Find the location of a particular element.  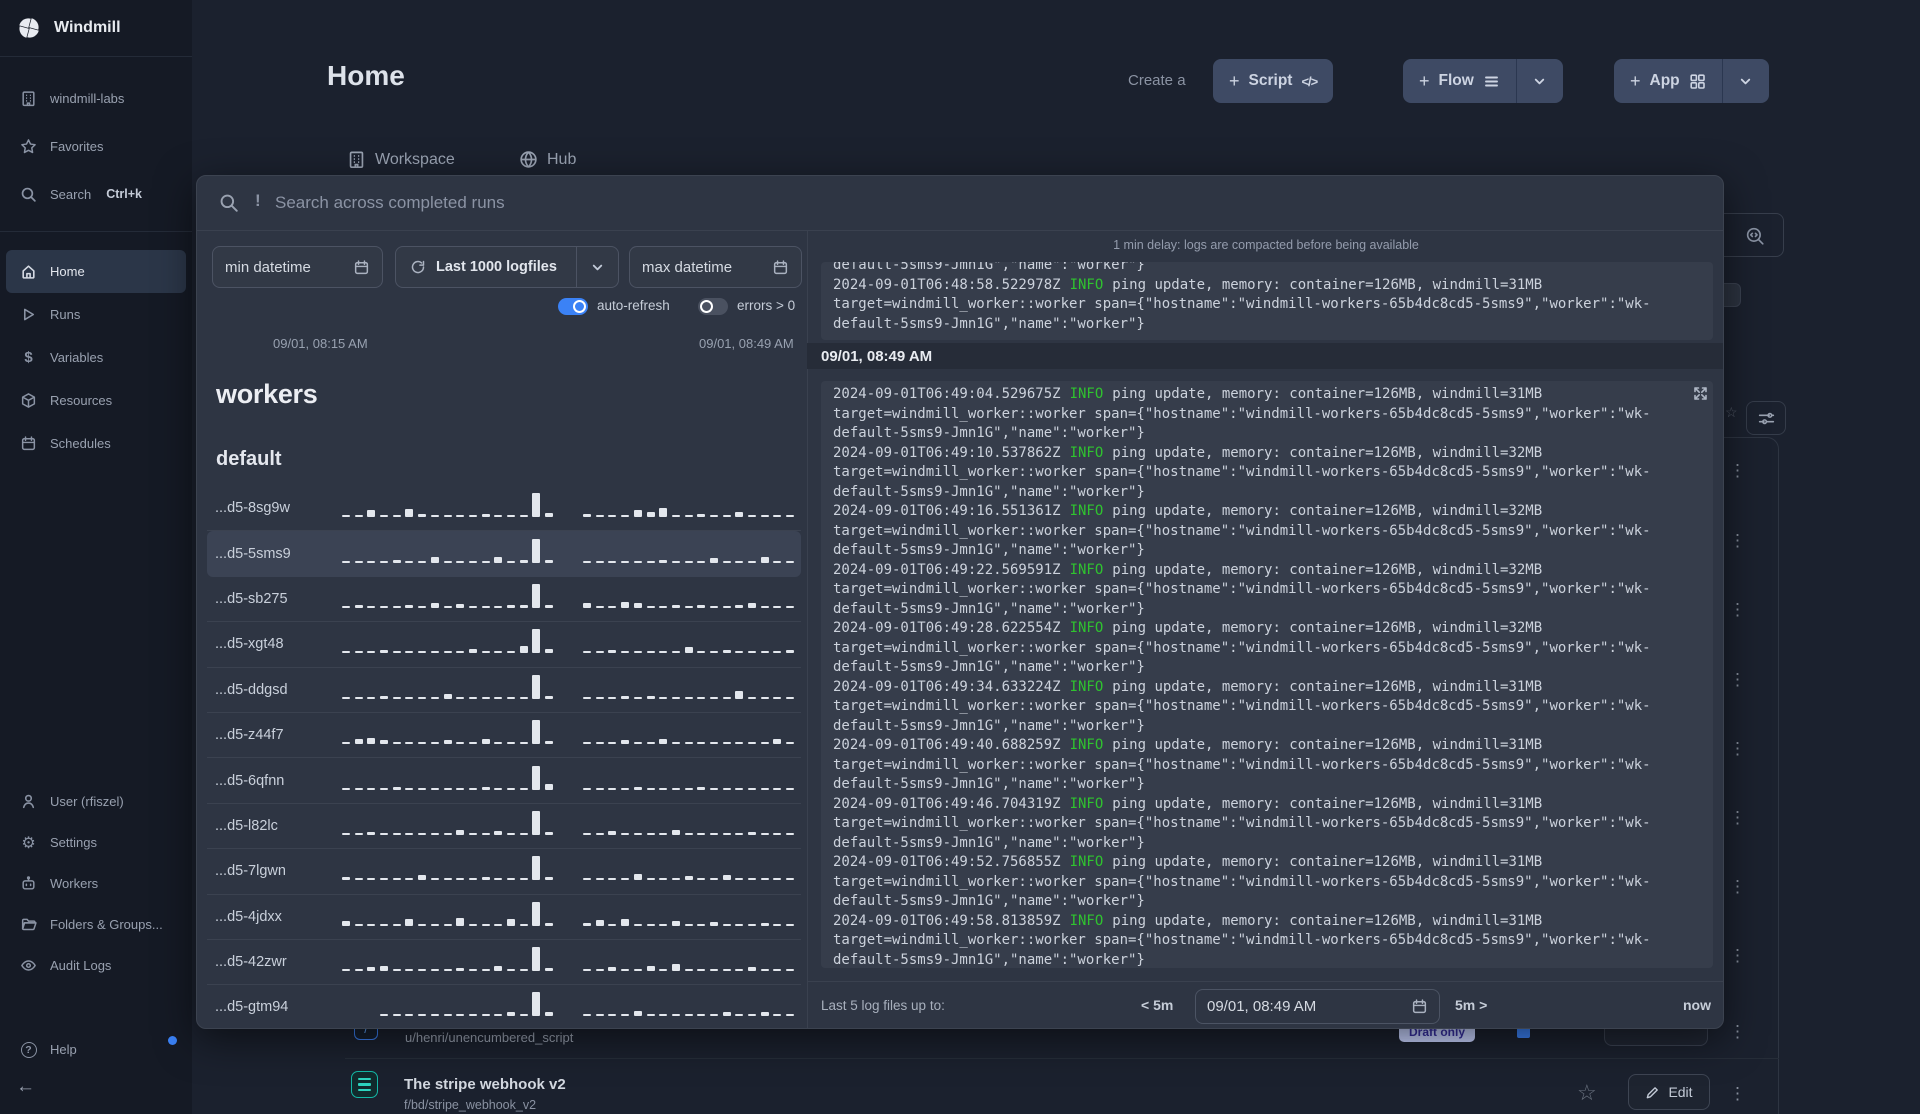

modal-search-bar: ! is located at coordinates (960, 203).